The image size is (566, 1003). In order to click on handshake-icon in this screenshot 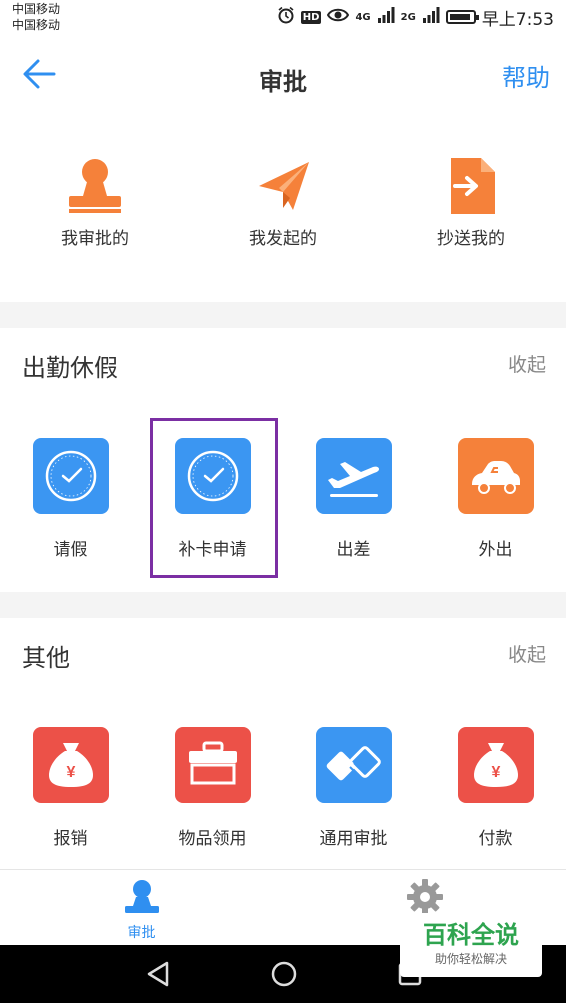, I will do `click(353, 763)`.